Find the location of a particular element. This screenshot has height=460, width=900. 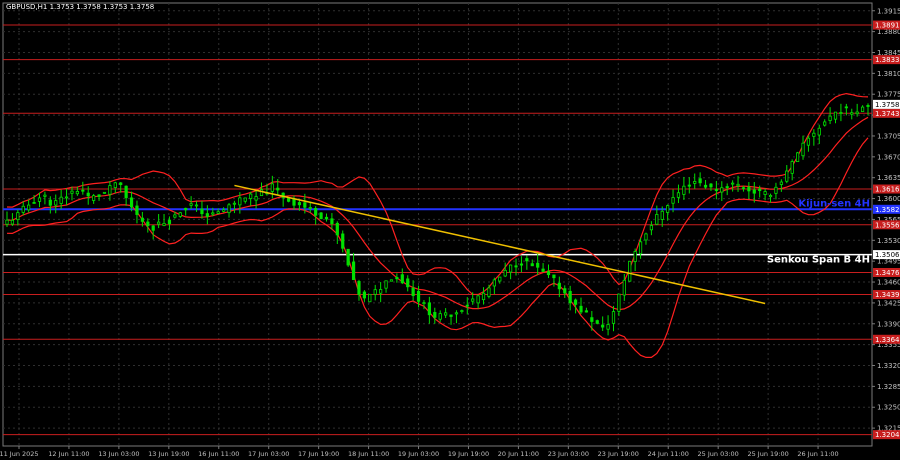

x-tick-label: 25 Jun 03:00 is located at coordinates (718, 454).